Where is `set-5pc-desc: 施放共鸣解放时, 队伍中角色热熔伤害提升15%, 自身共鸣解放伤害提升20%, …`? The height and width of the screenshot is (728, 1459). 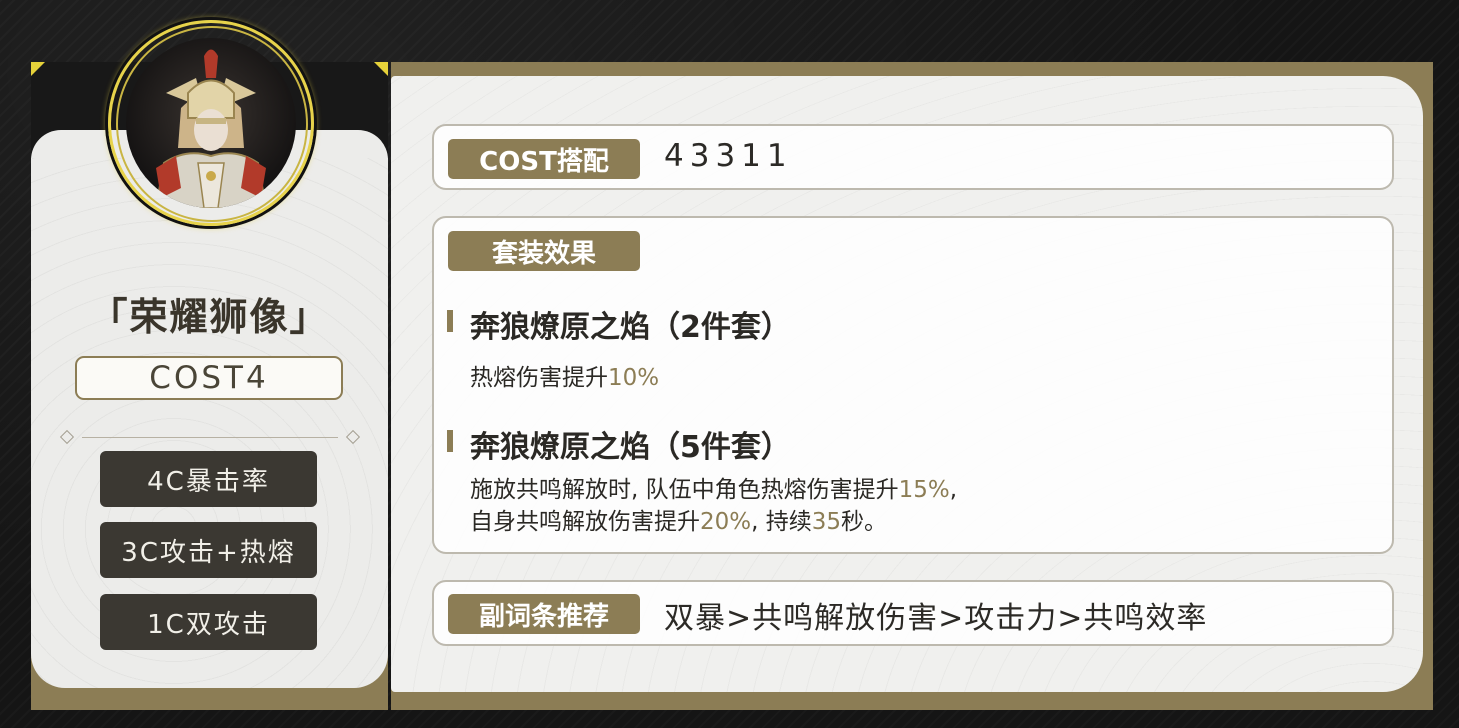
set-5pc-desc: 施放共鸣解放时, 队伍中角色热熔伤害提升15%, 自身共鸣解放伤害提升20%, … is located at coordinates (714, 506).